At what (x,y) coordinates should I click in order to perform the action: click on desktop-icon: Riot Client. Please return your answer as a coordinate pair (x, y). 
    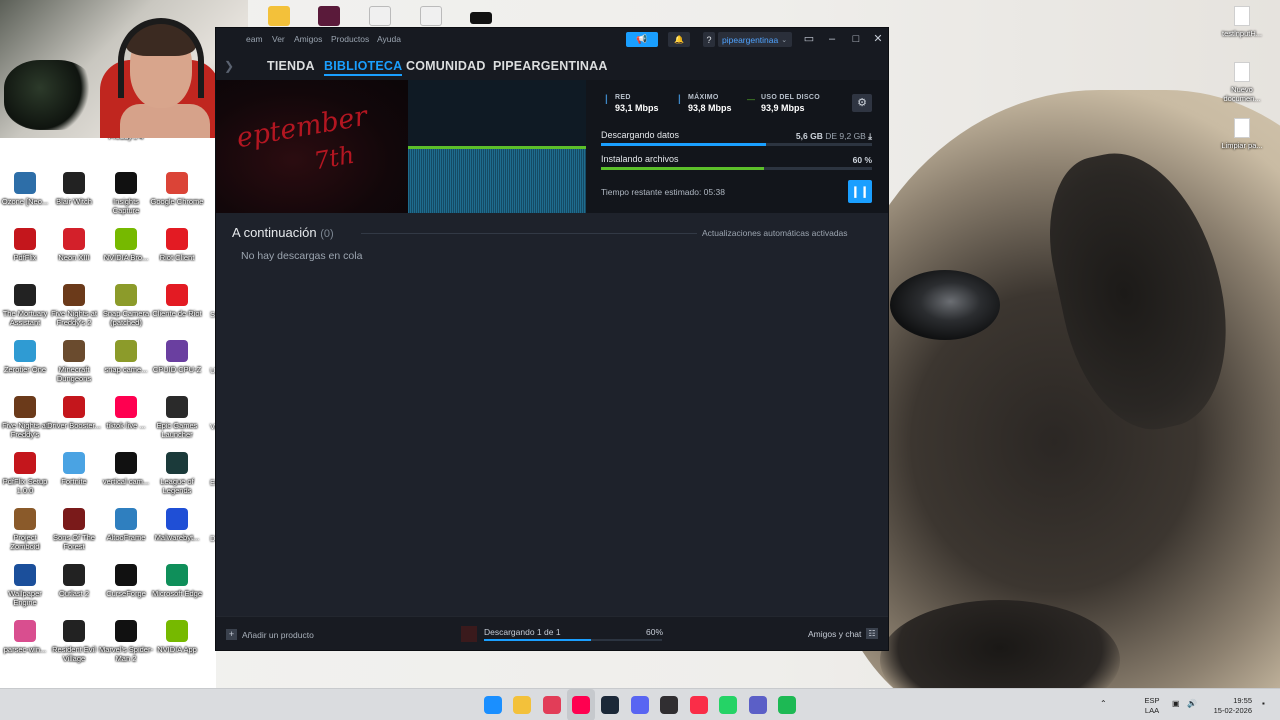
    Looking at the image, I should click on (177, 245).